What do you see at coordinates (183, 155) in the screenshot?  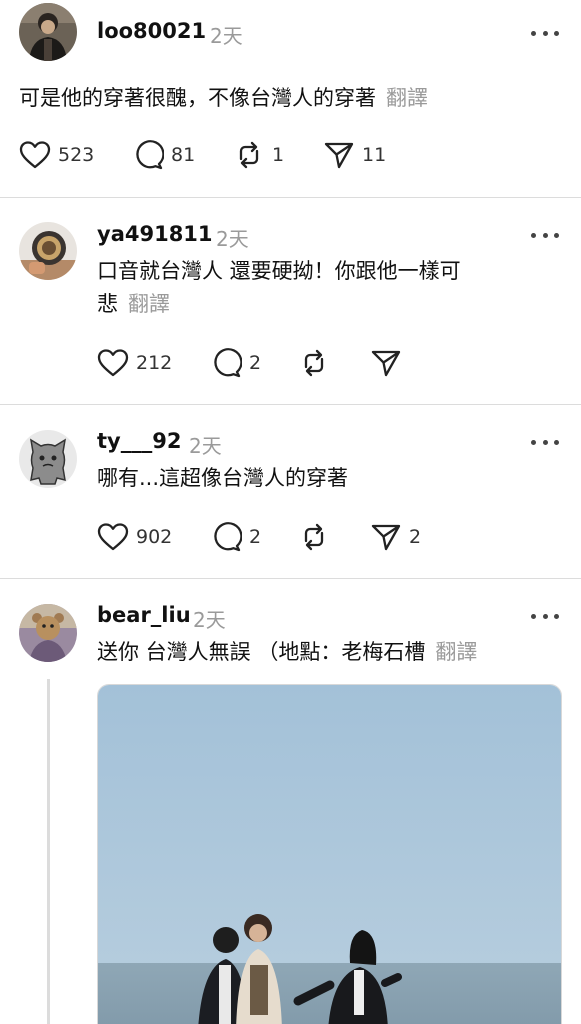 I see `reply-count: 81` at bounding box center [183, 155].